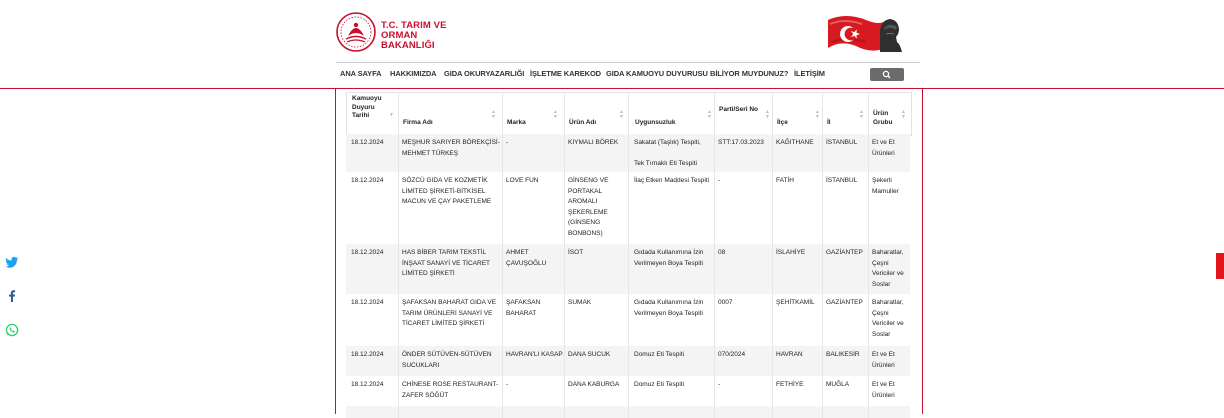 This screenshot has width=1224, height=418. Describe the element at coordinates (842, 123) in the screenshot. I see `header-province: İl` at that location.